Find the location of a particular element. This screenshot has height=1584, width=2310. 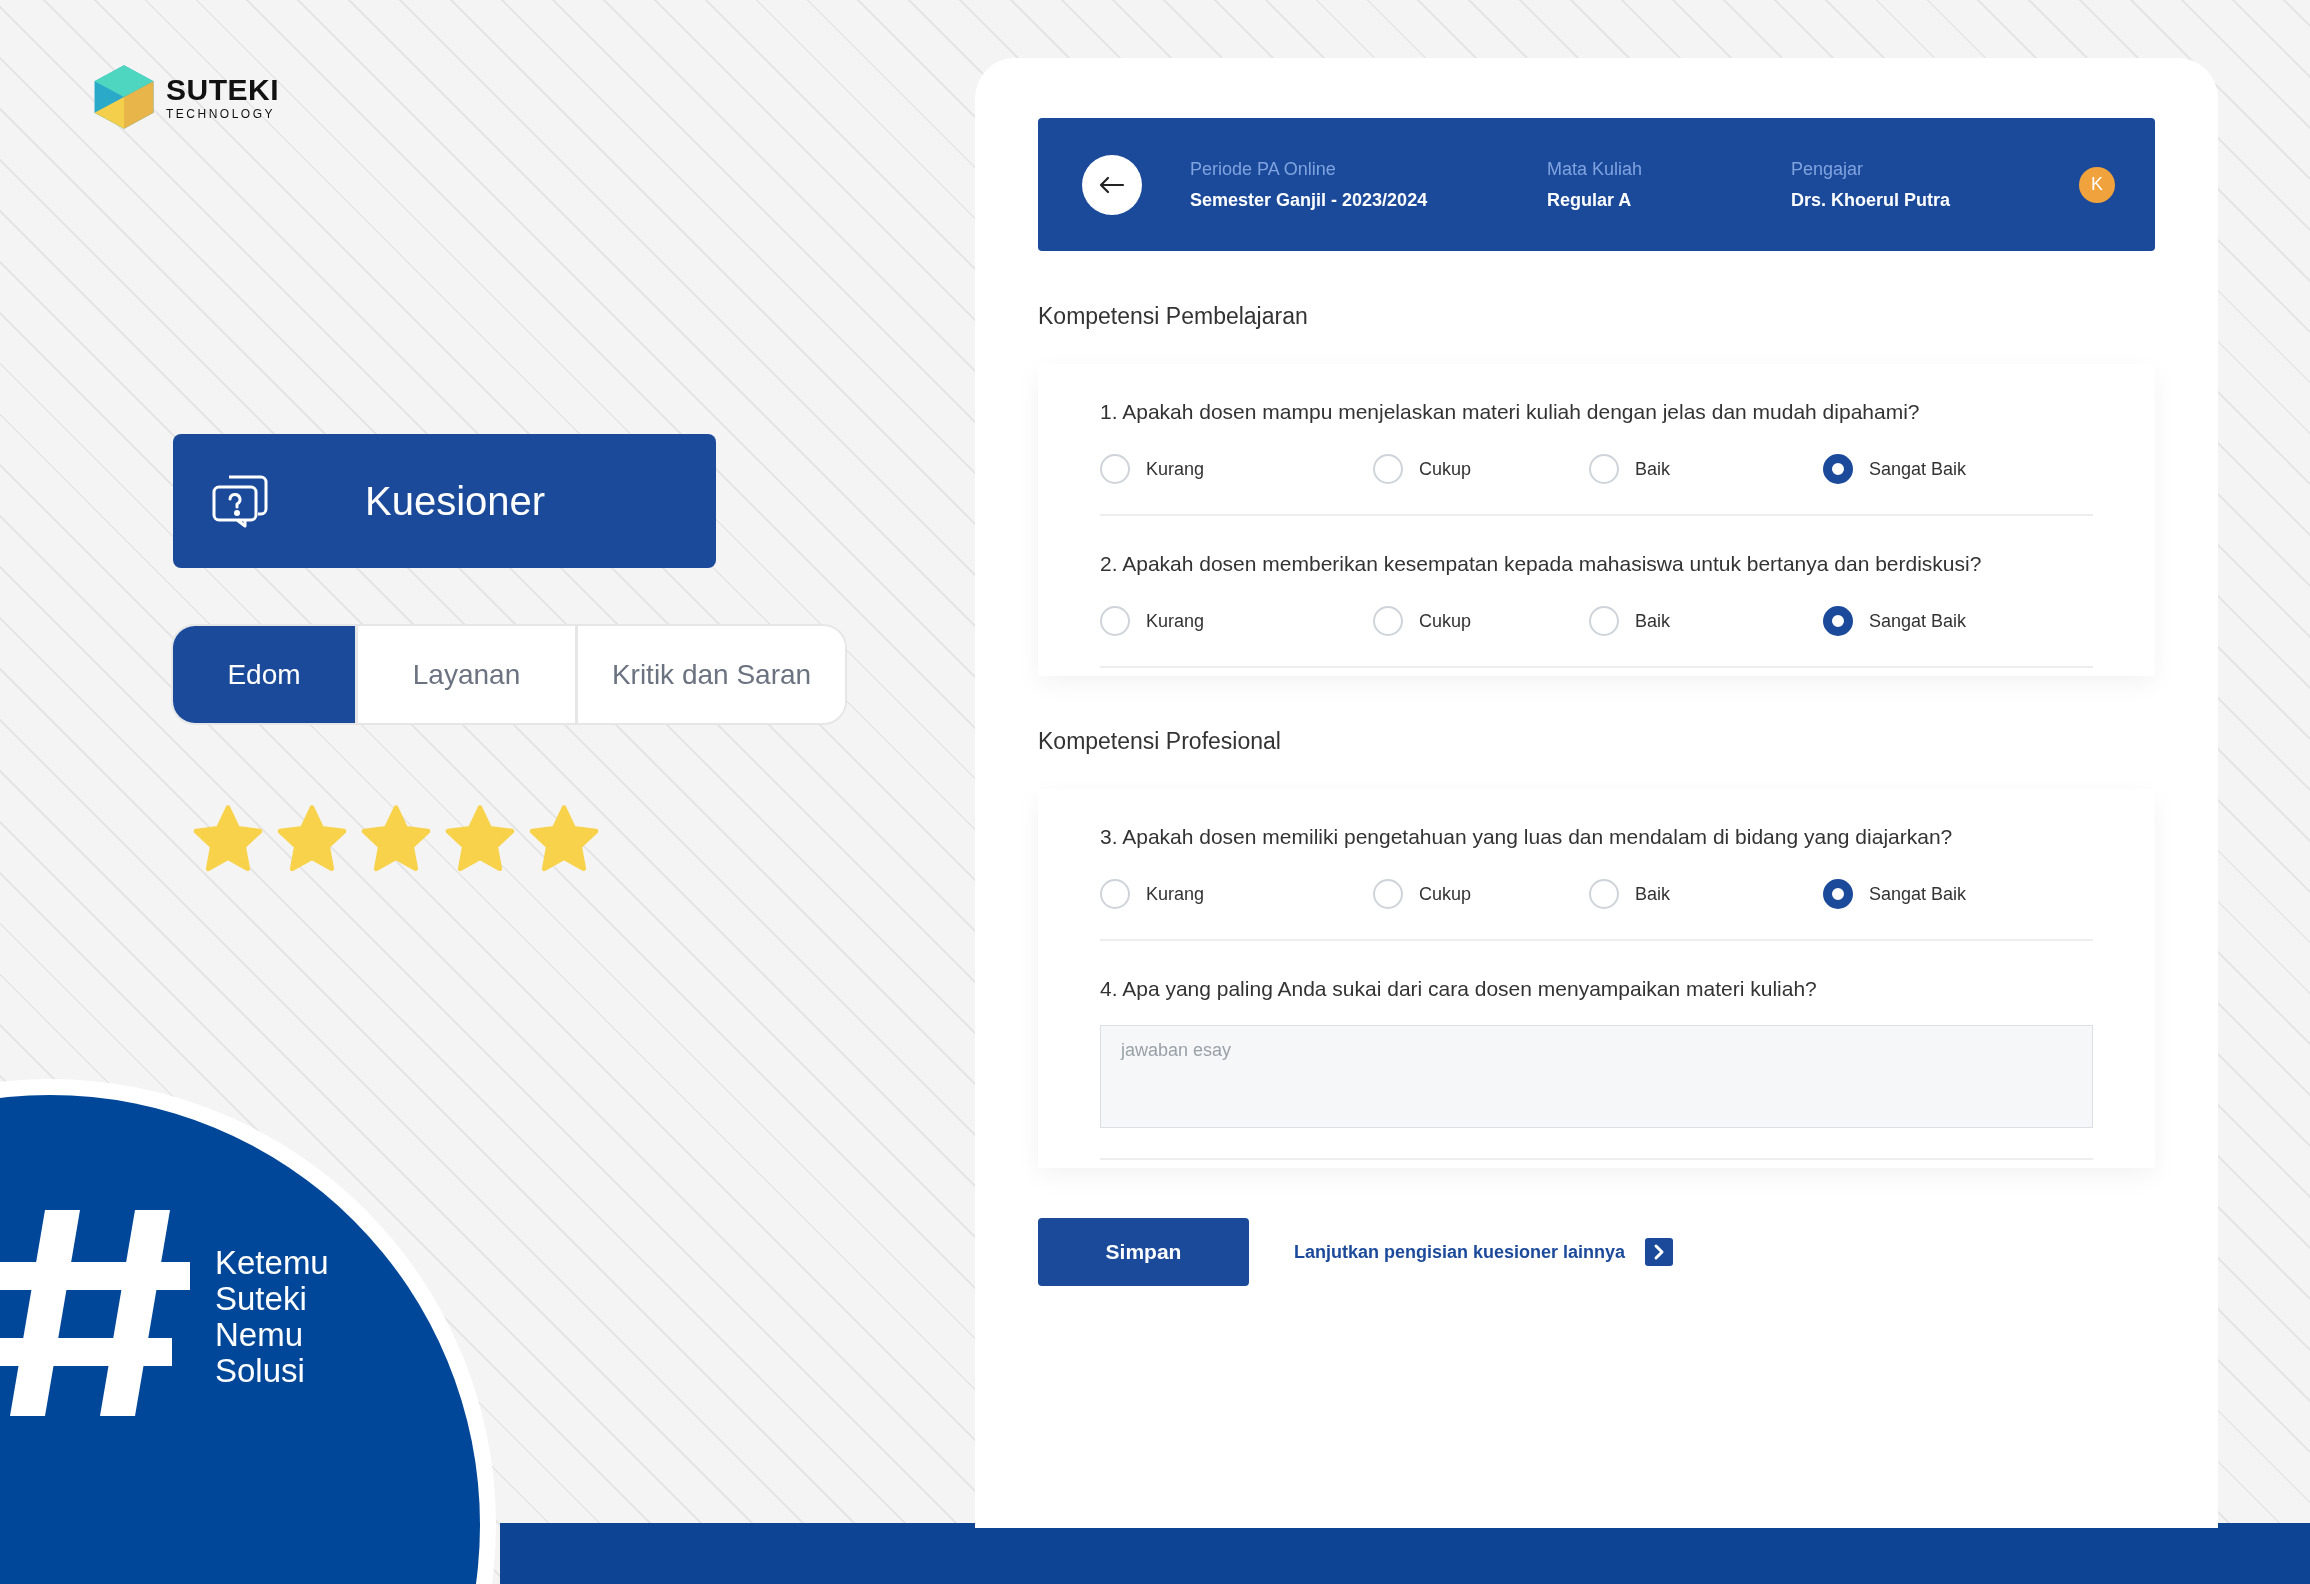

brand-name: SUTEKI is located at coordinates (222, 90).